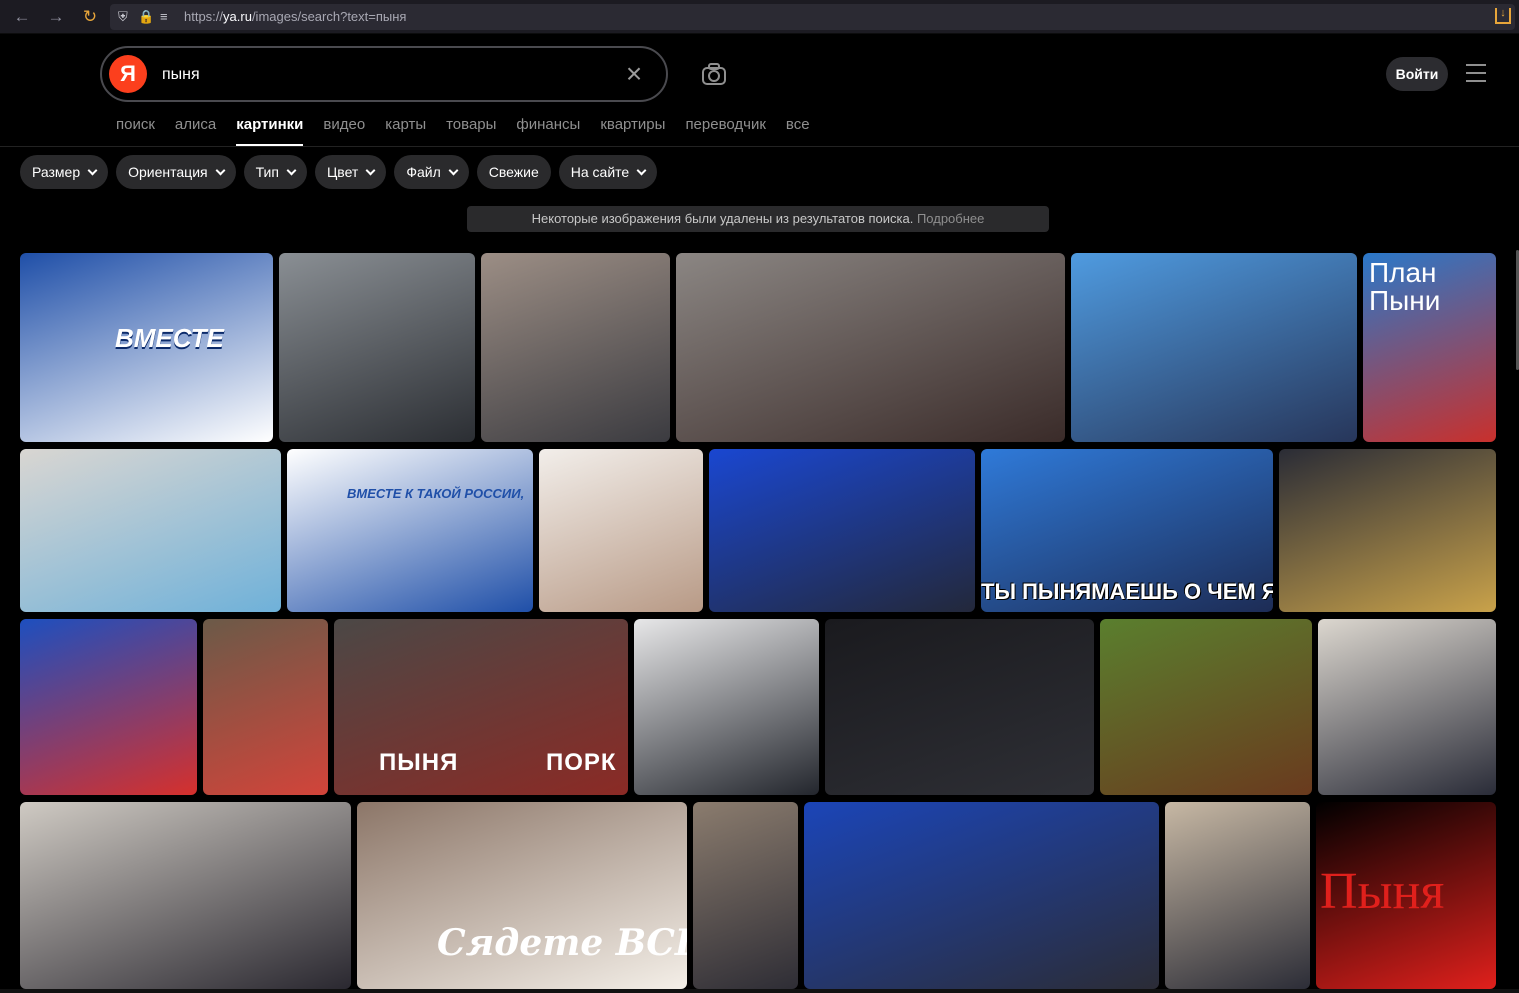 This screenshot has height=993, width=1519. Describe the element at coordinates (1127, 530) in the screenshot. I see `result-image-10: ТЫ ПЫНЯМАЕШЬ О ЧЕМ Я?` at that location.